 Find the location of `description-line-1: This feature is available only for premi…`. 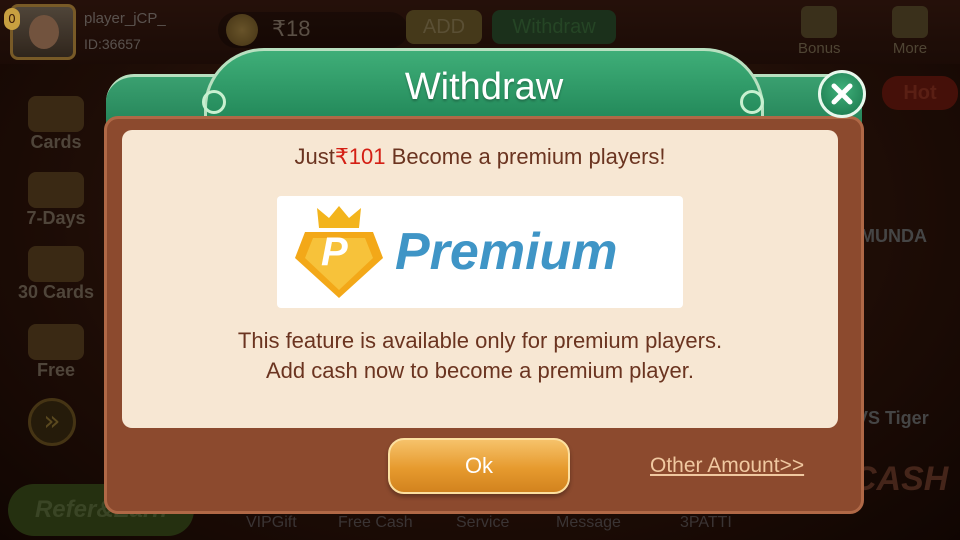

description-line-1: This feature is available only for premi… is located at coordinates (480, 340).